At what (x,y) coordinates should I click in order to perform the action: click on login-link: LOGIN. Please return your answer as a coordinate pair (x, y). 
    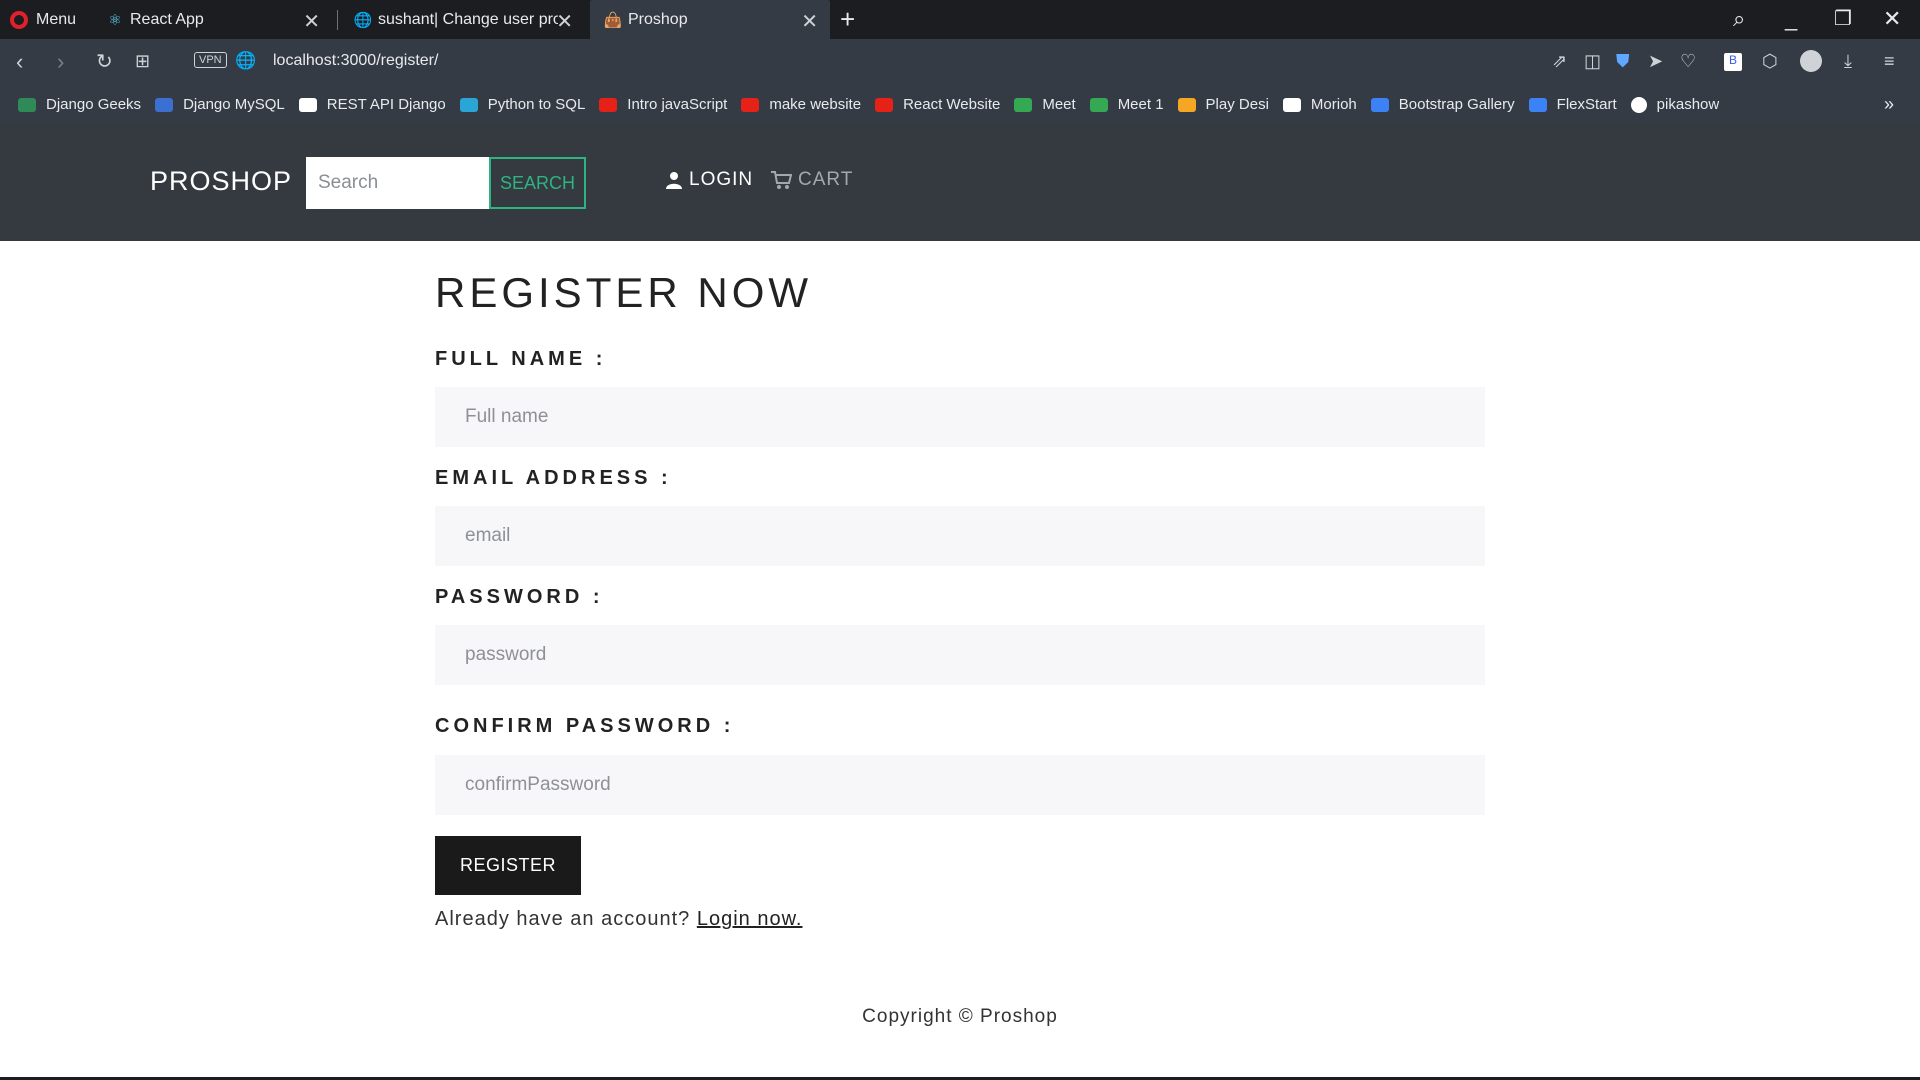
    Looking at the image, I should click on (709, 180).